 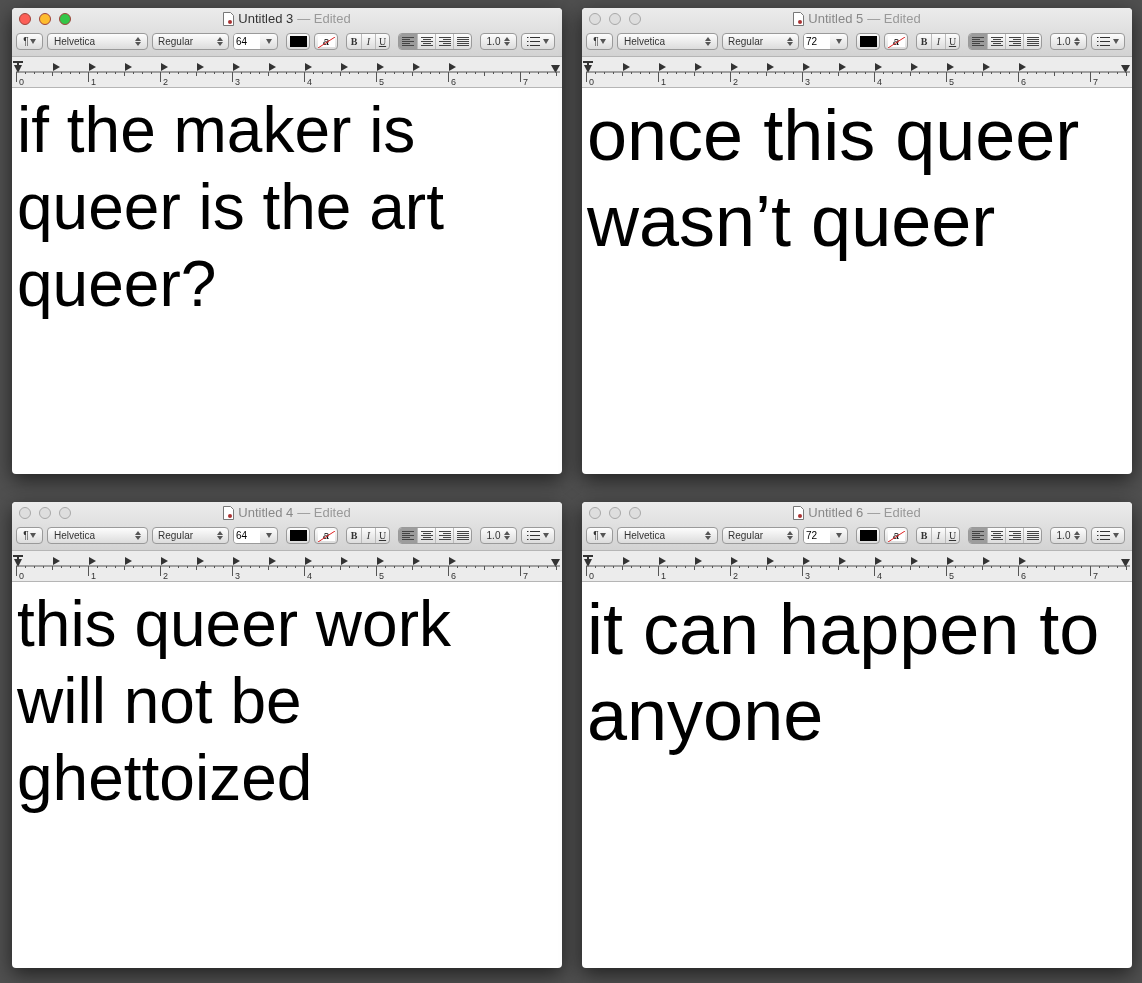 I want to click on document-text: once this queer wasn’t queer, so click(x=833, y=179).